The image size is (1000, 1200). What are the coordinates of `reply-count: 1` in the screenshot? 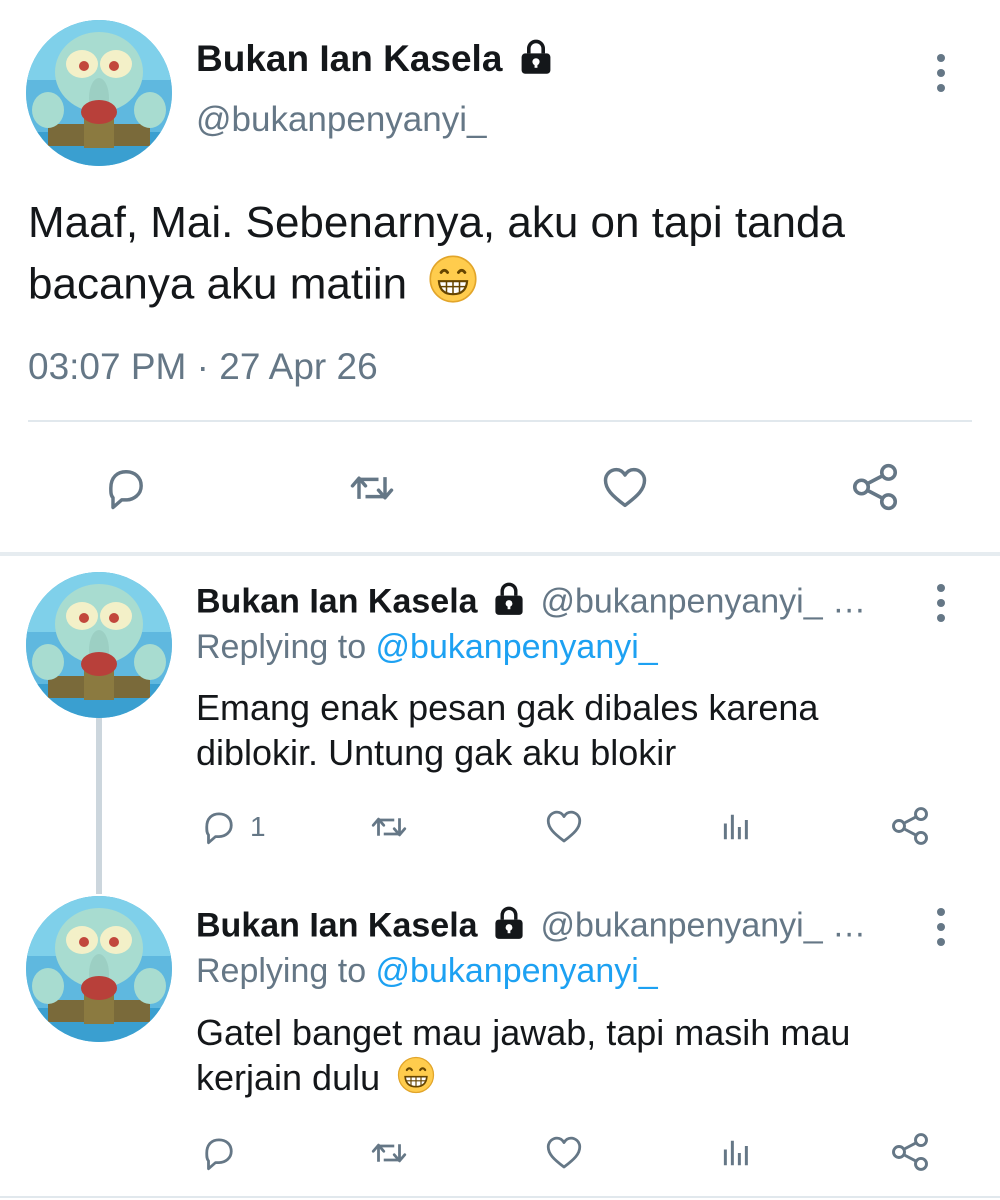 It's located at (258, 826).